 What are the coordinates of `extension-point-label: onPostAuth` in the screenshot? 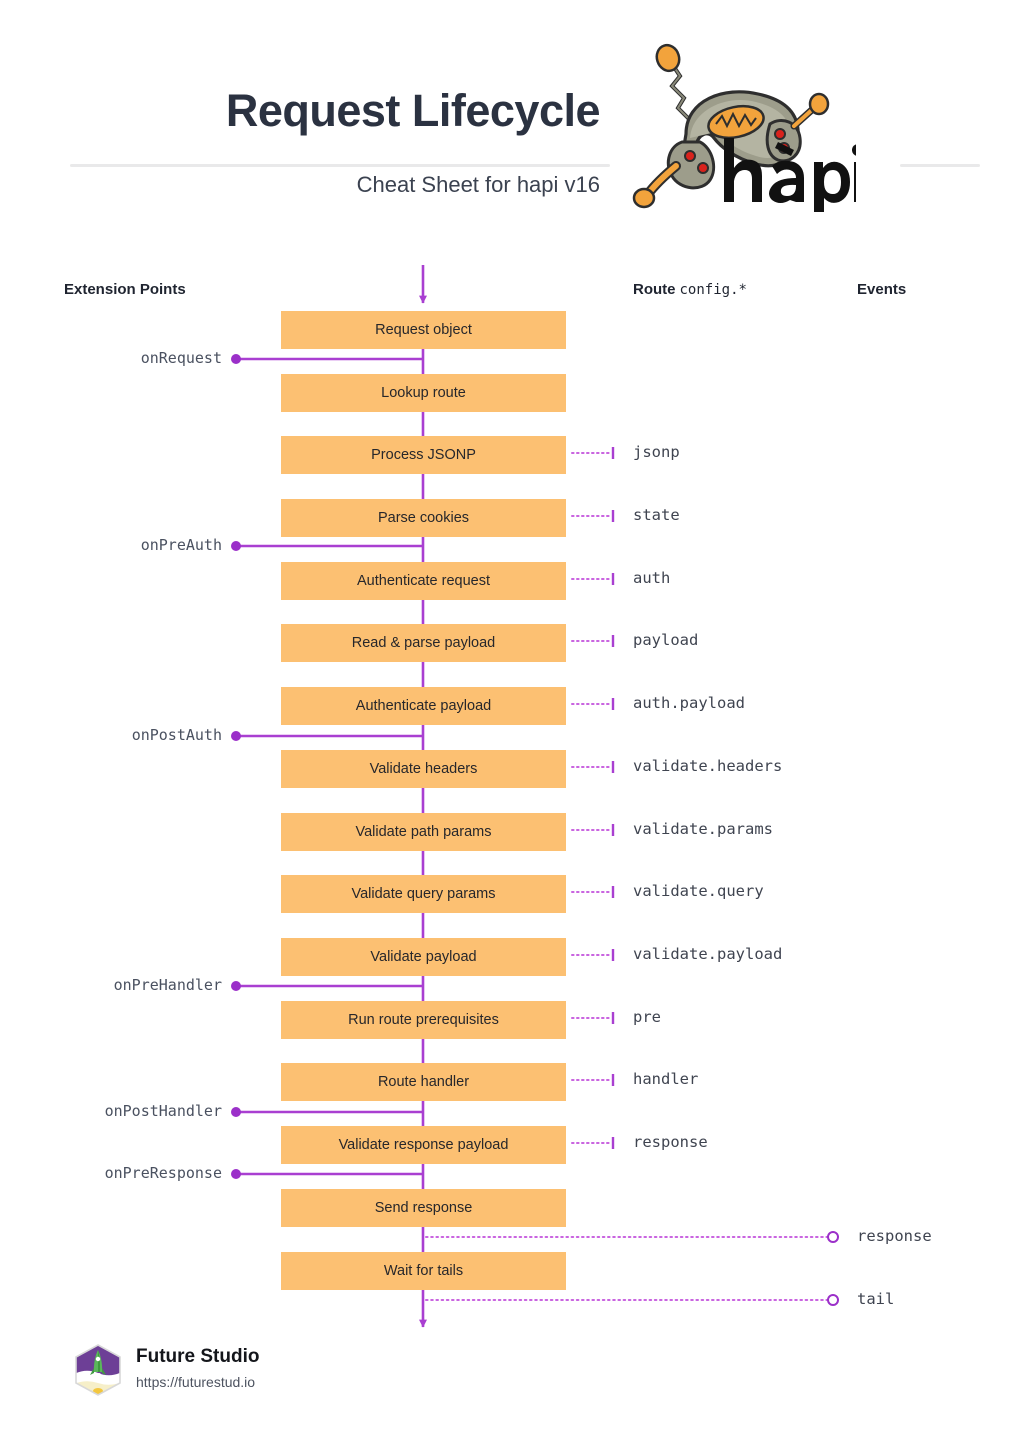 It's located at (176, 735).